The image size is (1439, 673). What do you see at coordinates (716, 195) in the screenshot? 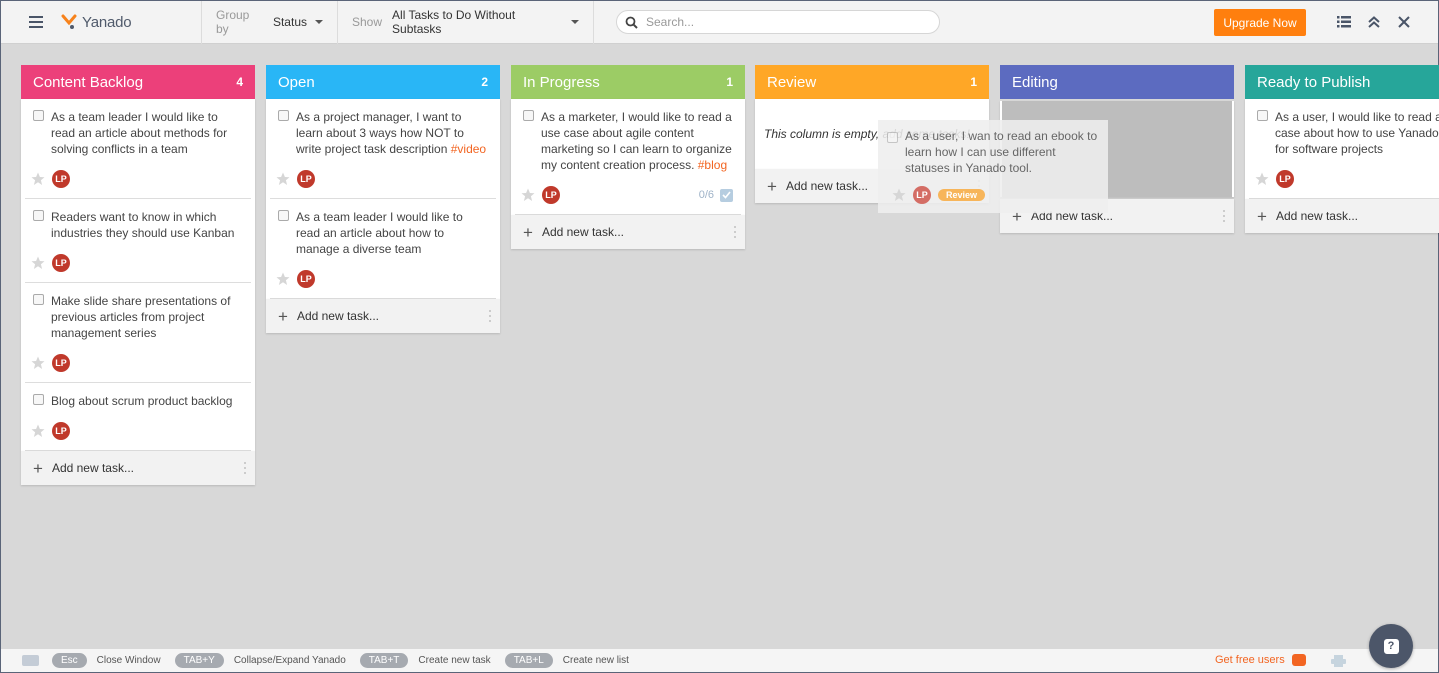
I see `subtask-progress: 0/6` at bounding box center [716, 195].